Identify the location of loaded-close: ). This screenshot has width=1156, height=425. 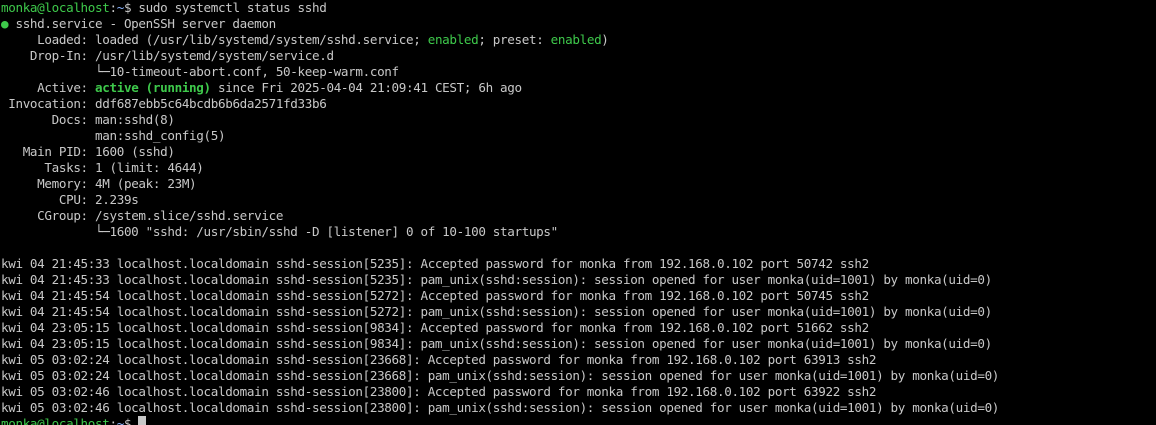
(605, 39).